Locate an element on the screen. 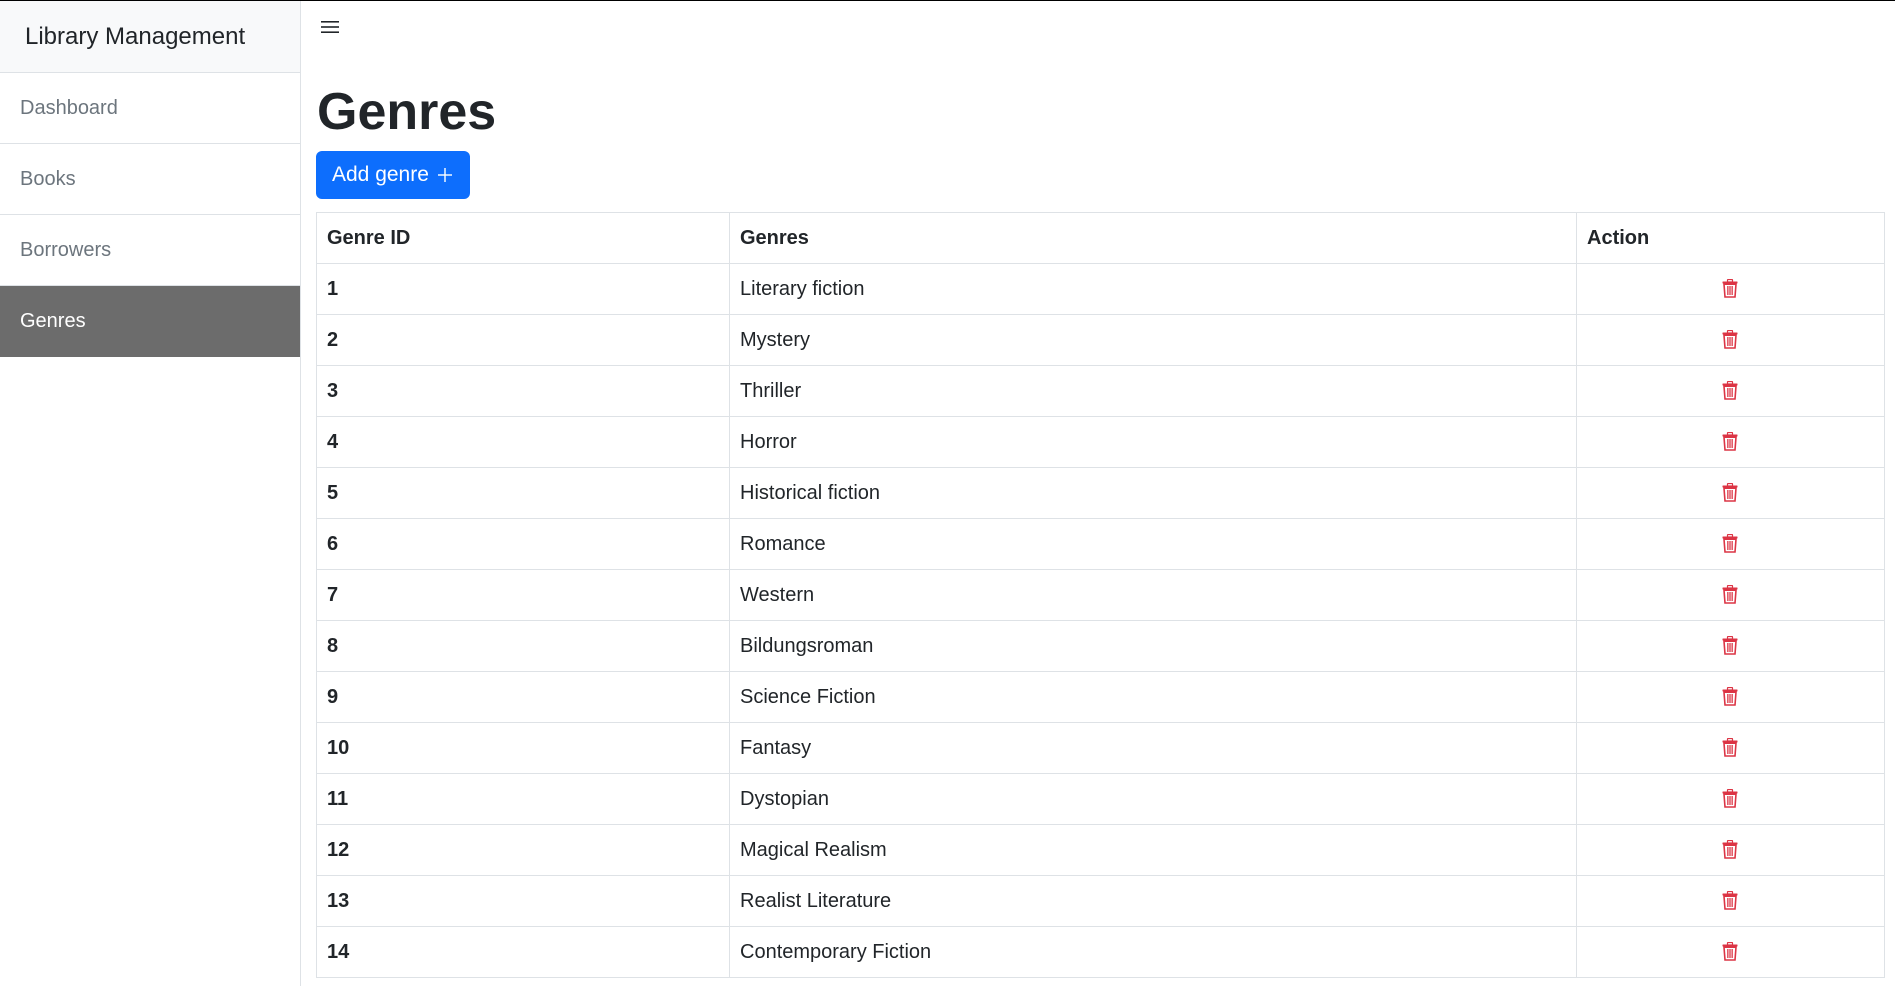 The width and height of the screenshot is (1895, 986). add-genre-button: Add genre is located at coordinates (393, 175).